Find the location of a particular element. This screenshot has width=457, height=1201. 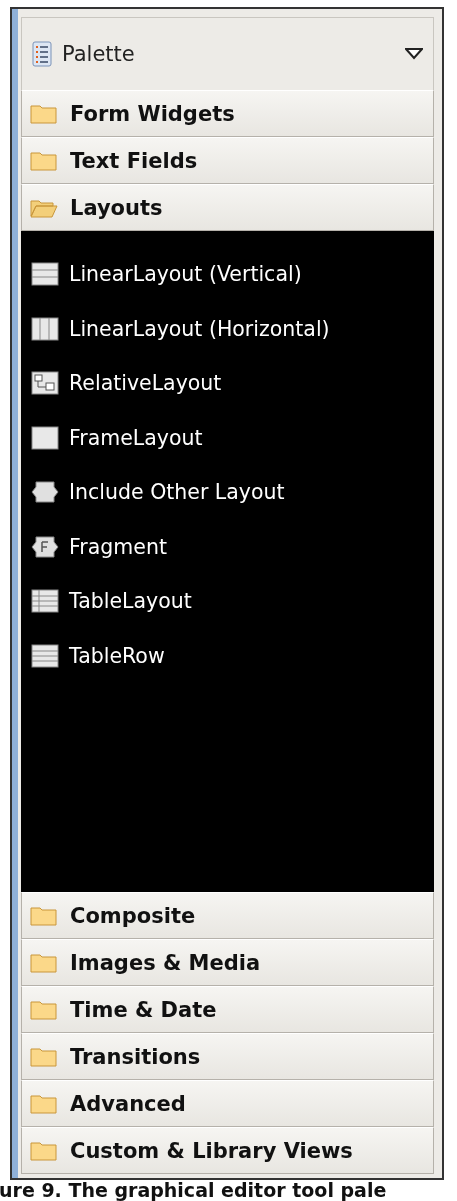

drawer-header: Transitions is located at coordinates (227, 1056).